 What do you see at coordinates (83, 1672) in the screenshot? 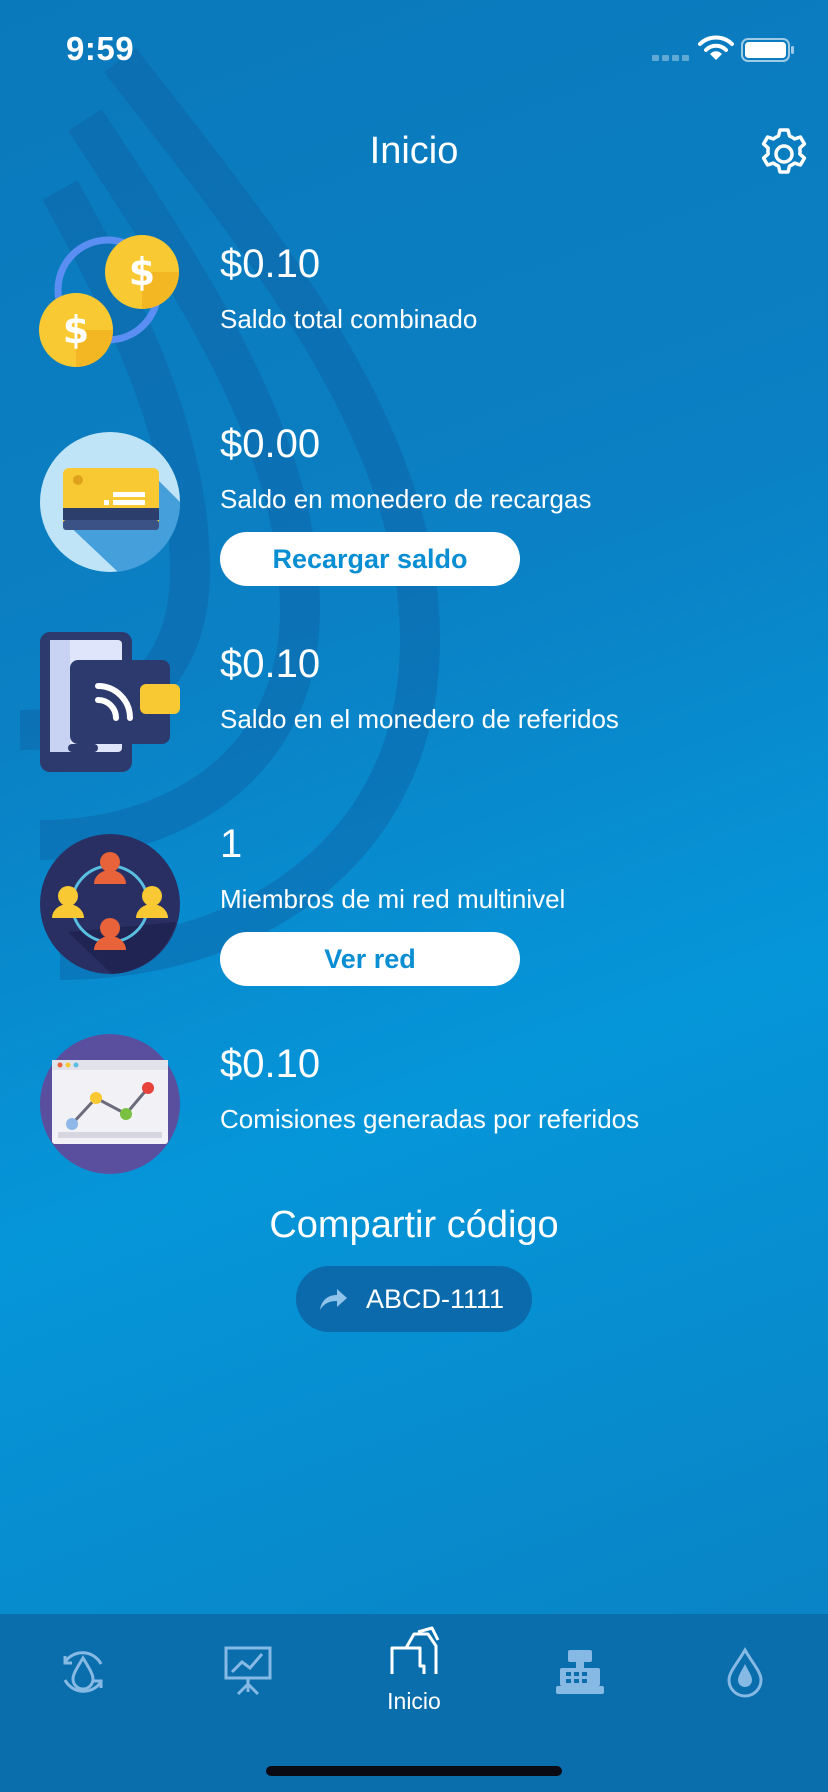
I see `drop-refresh-icon` at bounding box center [83, 1672].